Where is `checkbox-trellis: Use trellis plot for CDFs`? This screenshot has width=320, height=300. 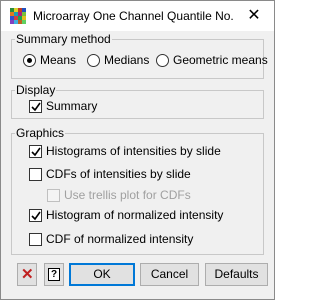
checkbox-trellis: Use trellis plot for CDFs is located at coordinates (119, 195).